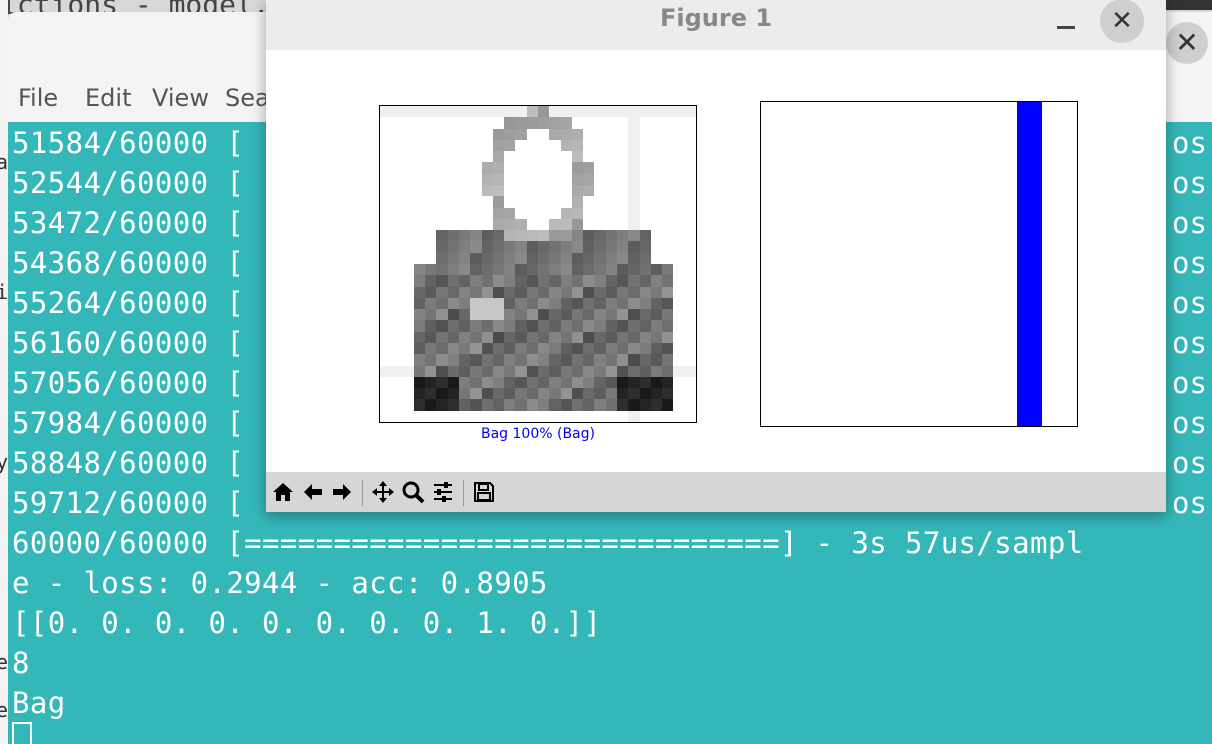  What do you see at coordinates (4, 462) in the screenshot?
I see `strip-char: y` at bounding box center [4, 462].